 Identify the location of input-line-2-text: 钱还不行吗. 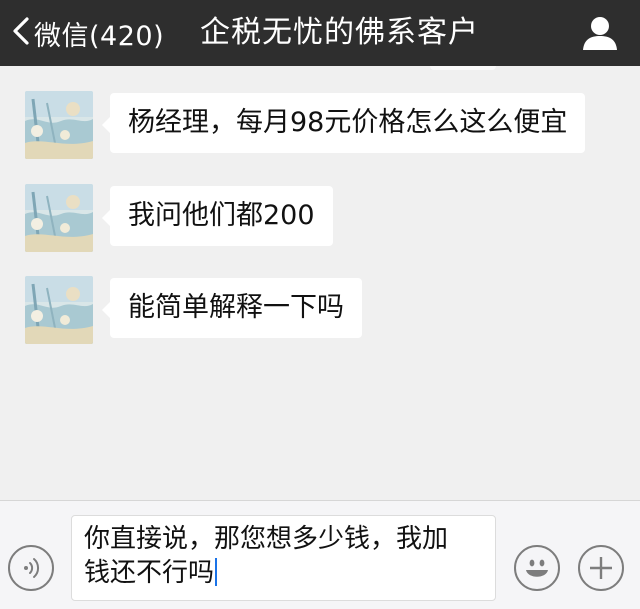
(149, 573).